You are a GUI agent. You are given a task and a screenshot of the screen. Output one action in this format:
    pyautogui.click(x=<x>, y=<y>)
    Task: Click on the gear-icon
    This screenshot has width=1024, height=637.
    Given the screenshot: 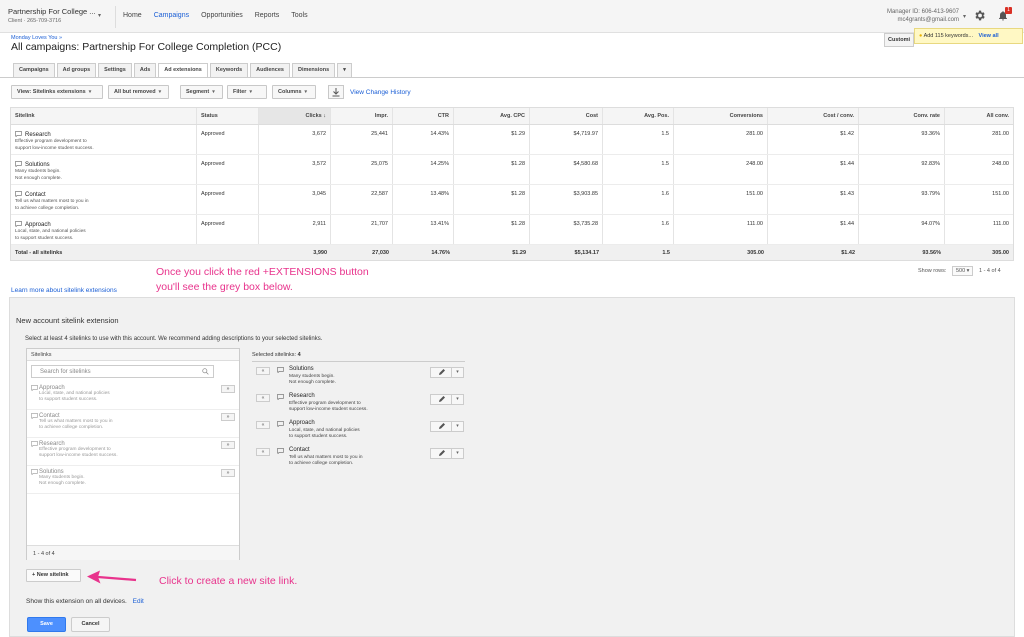 What is the action you would take?
    pyautogui.click(x=979, y=15)
    